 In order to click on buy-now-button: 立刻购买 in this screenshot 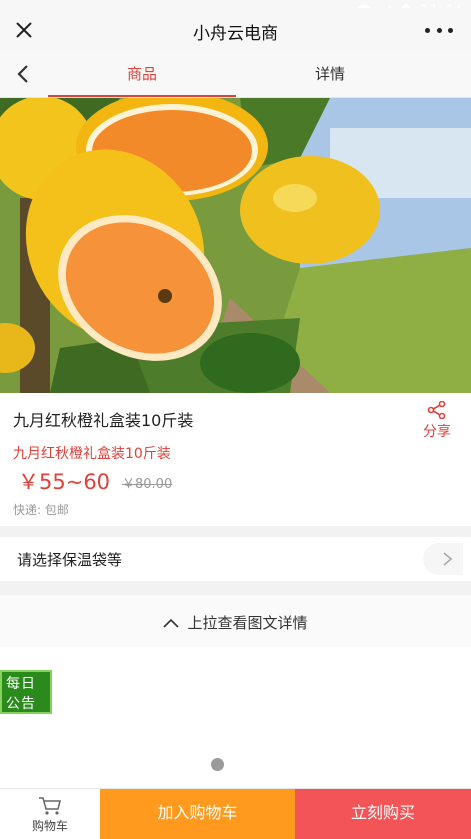, I will do `click(383, 814)`.